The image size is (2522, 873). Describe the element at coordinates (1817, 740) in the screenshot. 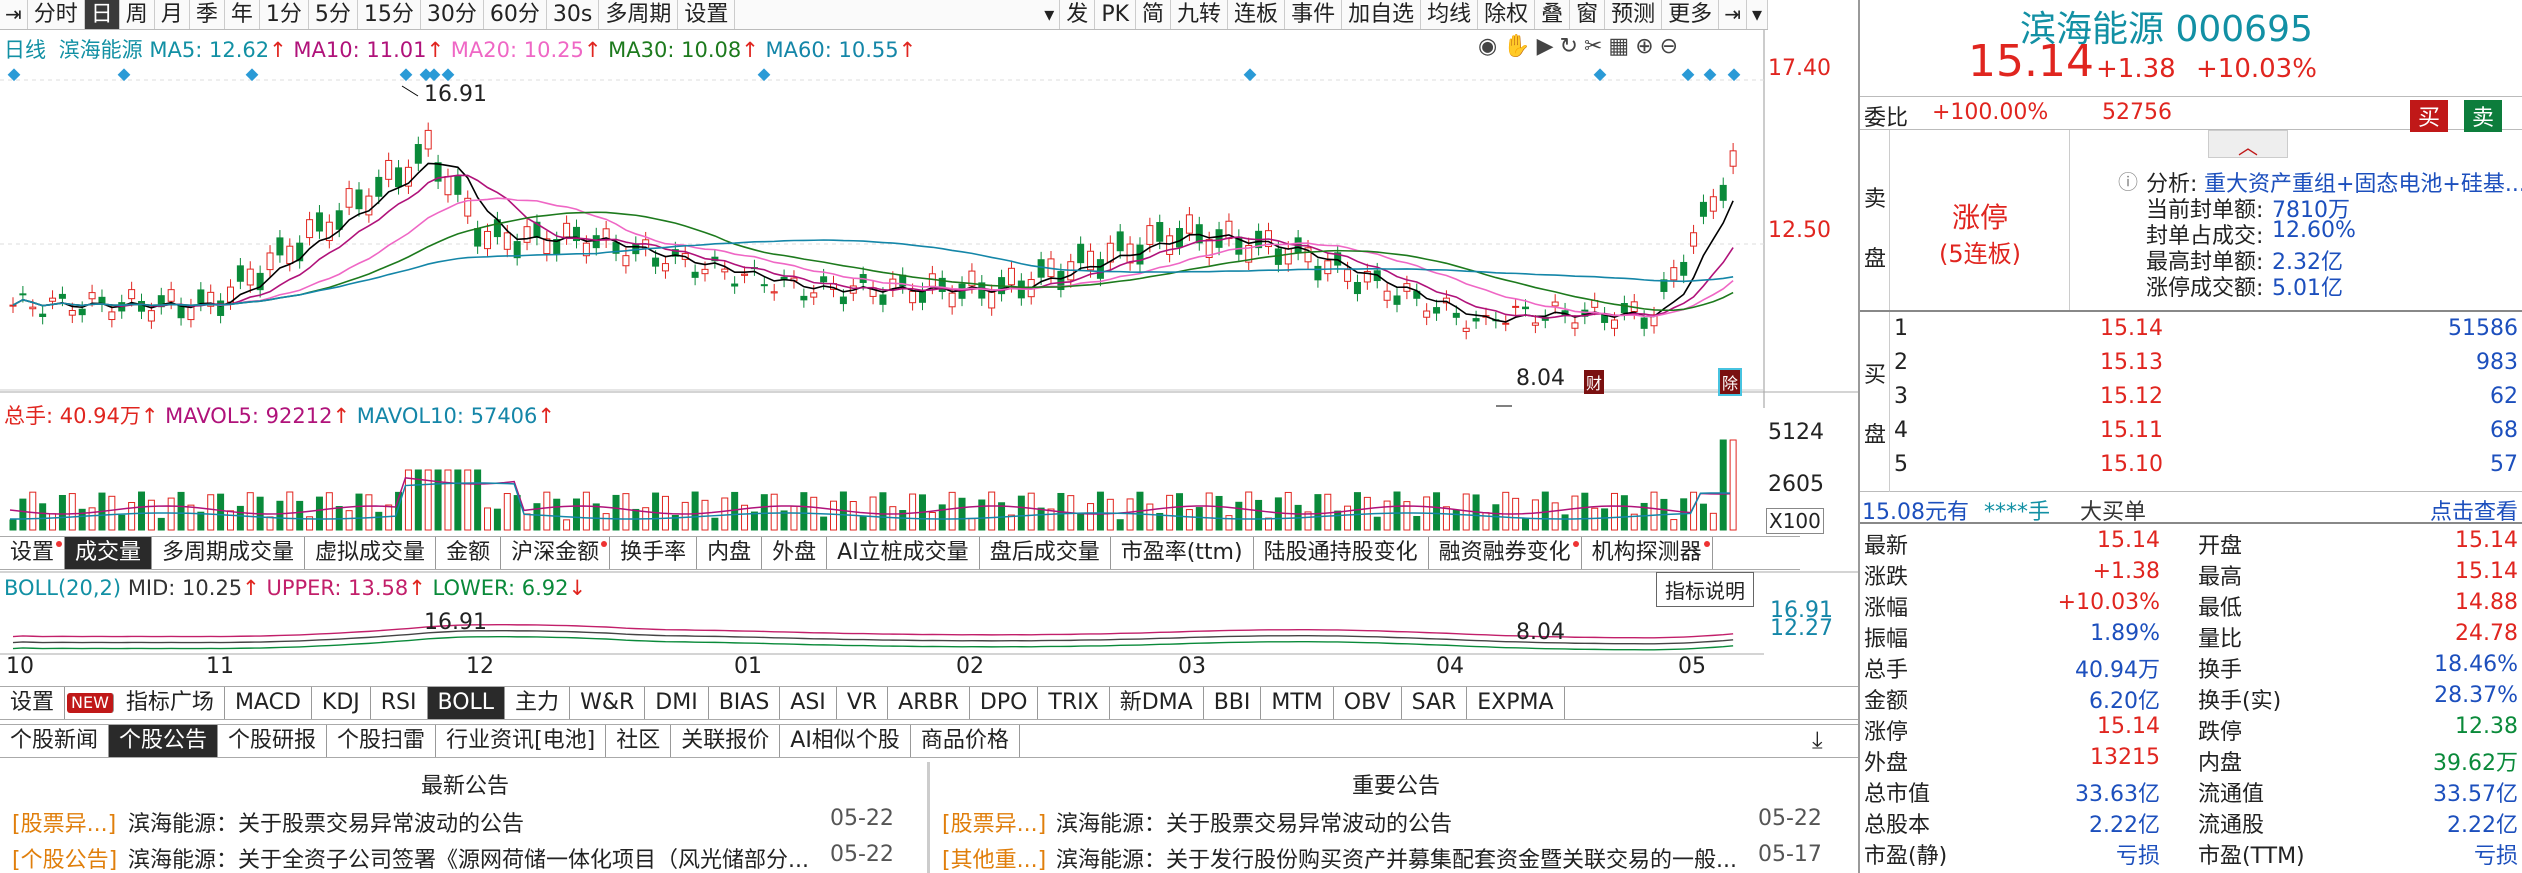

I see `download-icon: ⤓` at that location.